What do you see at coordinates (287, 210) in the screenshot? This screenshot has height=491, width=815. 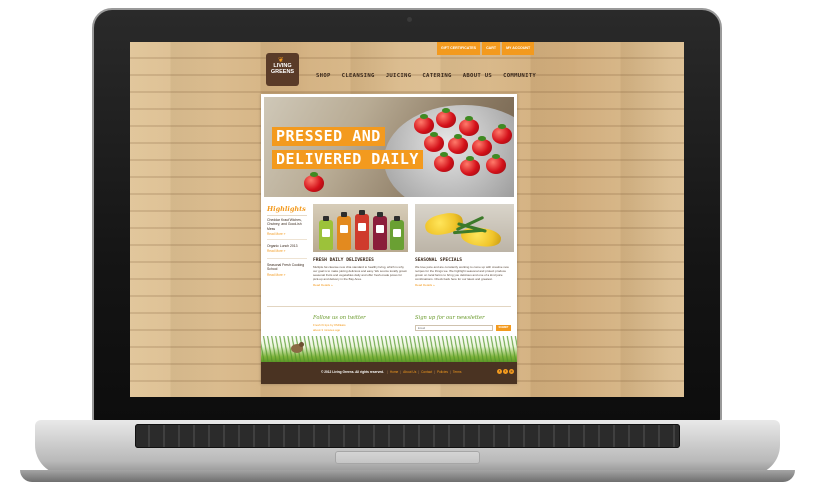 I see `highlights-heading: Highlights` at bounding box center [287, 210].